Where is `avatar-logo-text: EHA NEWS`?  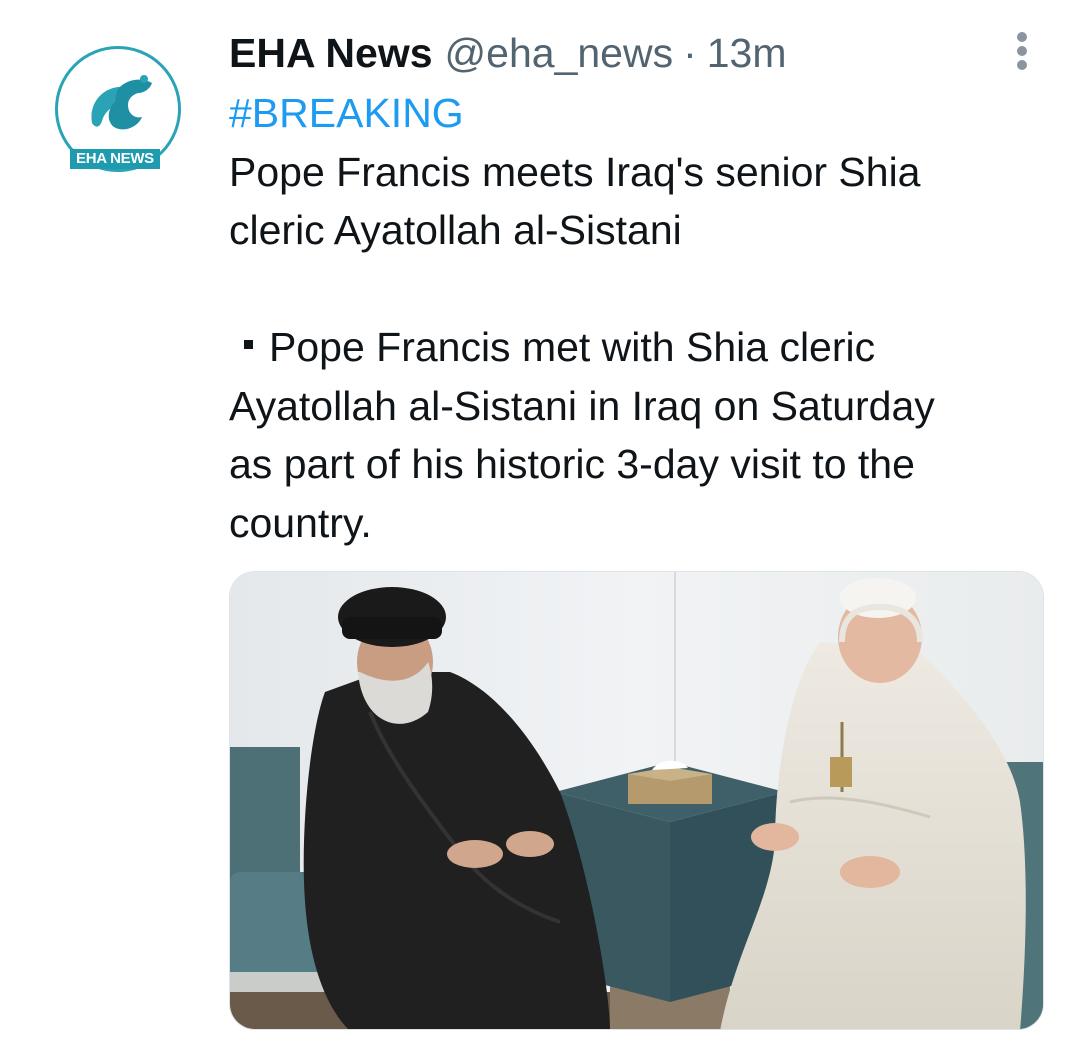
avatar-logo-text: EHA NEWS is located at coordinates (115, 159).